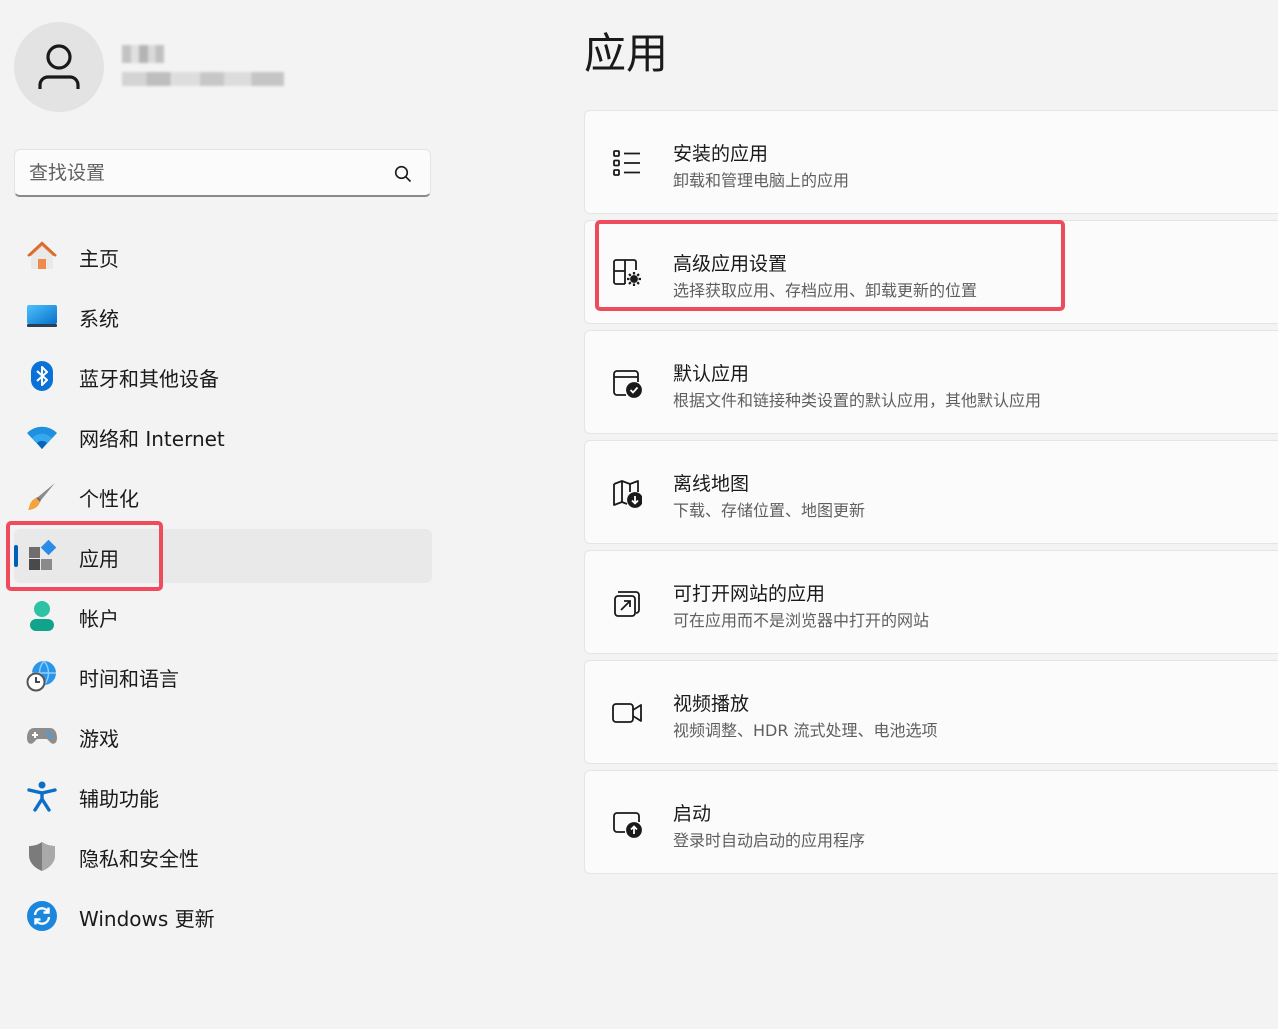 The height and width of the screenshot is (1029, 1278). What do you see at coordinates (99, 559) in the screenshot?
I see `sidebar-item-label: 应用` at bounding box center [99, 559].